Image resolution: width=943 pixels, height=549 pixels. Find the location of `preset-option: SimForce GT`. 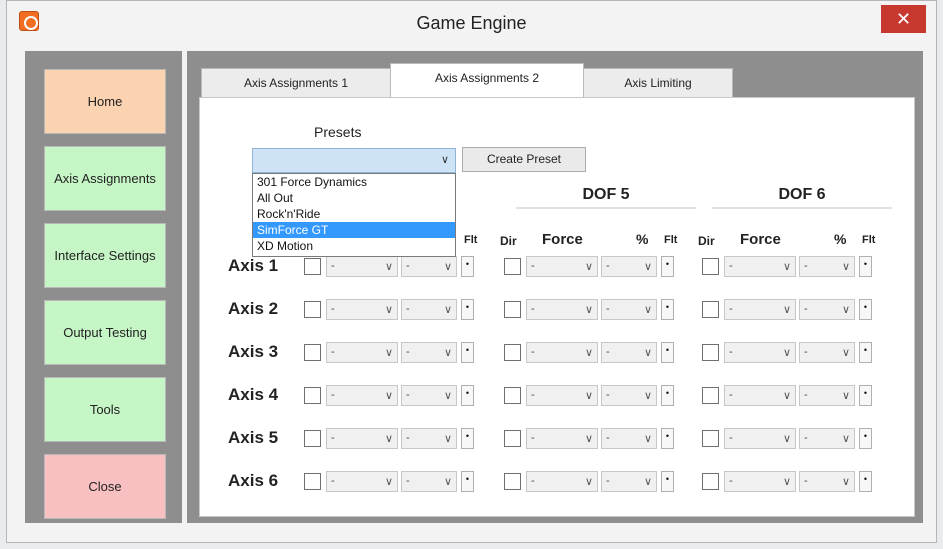

preset-option: SimForce GT is located at coordinates (354, 230).